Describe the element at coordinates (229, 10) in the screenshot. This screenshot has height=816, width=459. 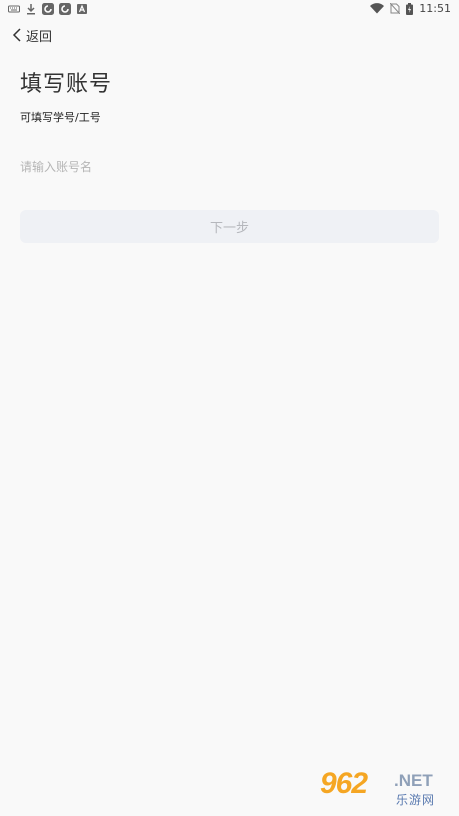
I see `status-bar: 11:51` at that location.